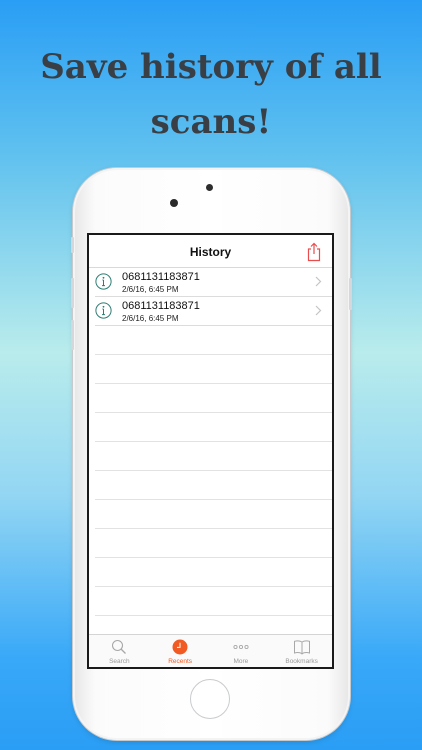  I want to click on front-camera, so click(174, 203).